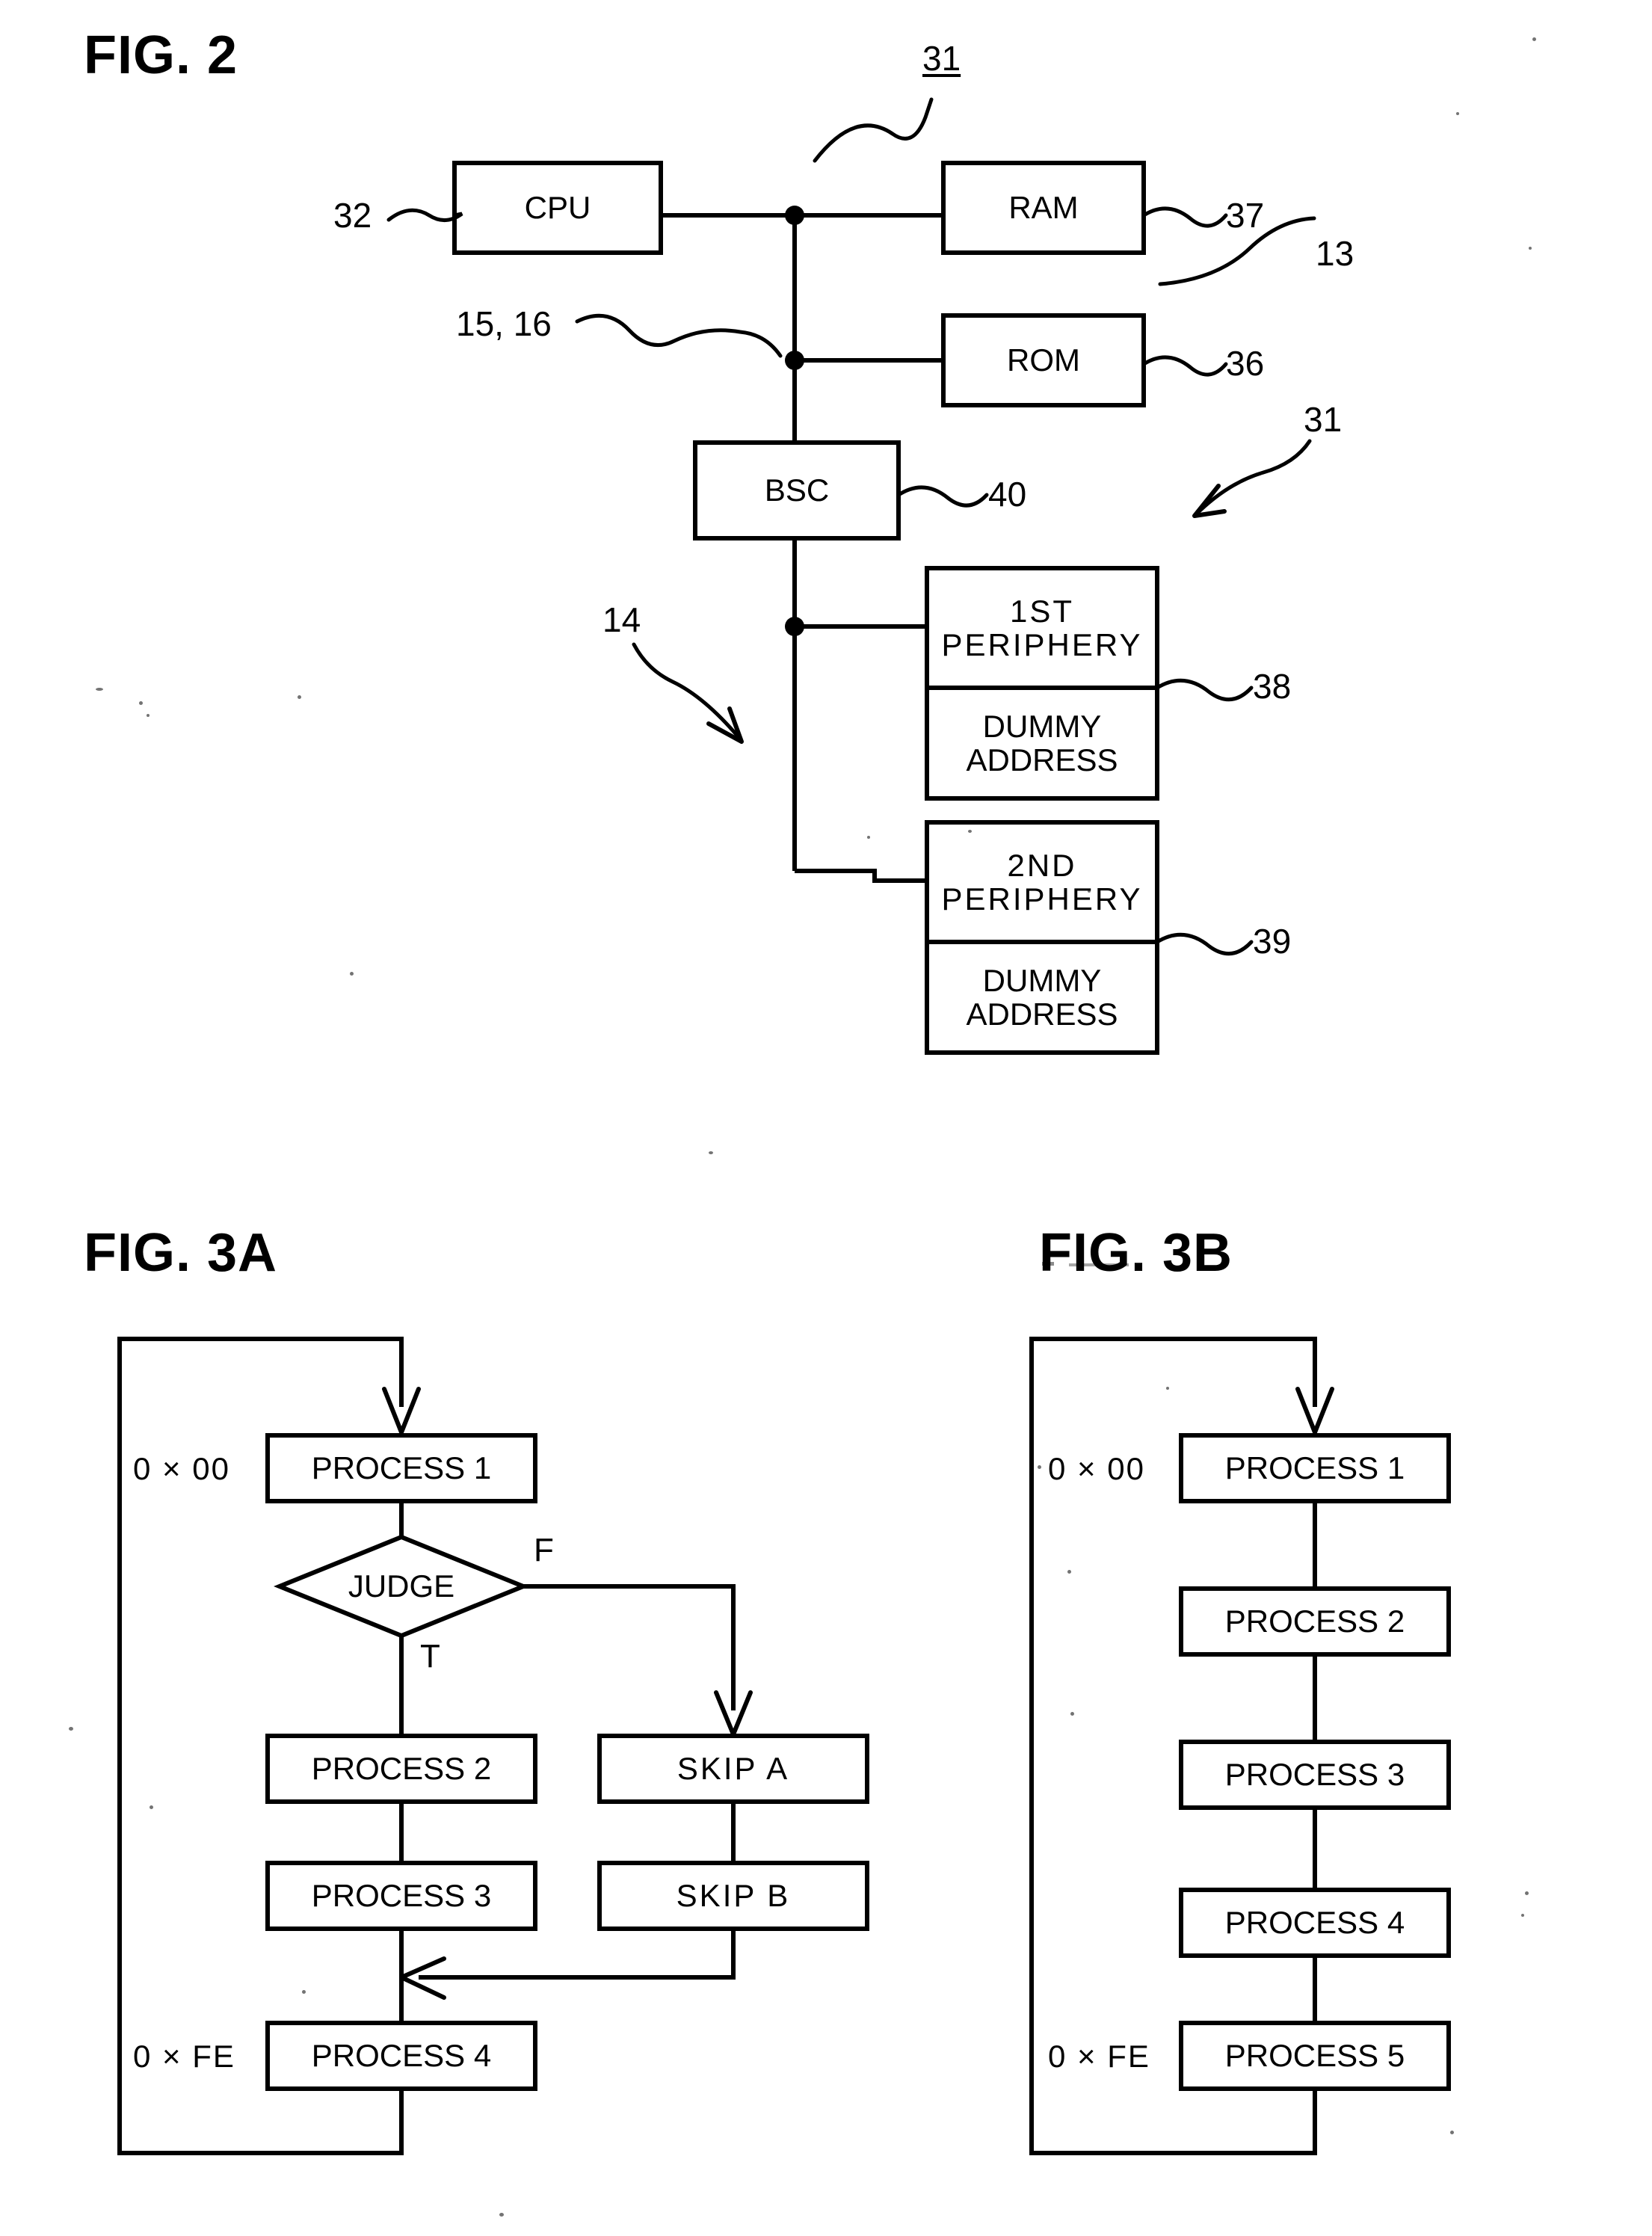 The image size is (1652, 2236). I want to click on fig2-bsc-label: BSC, so click(797, 490).